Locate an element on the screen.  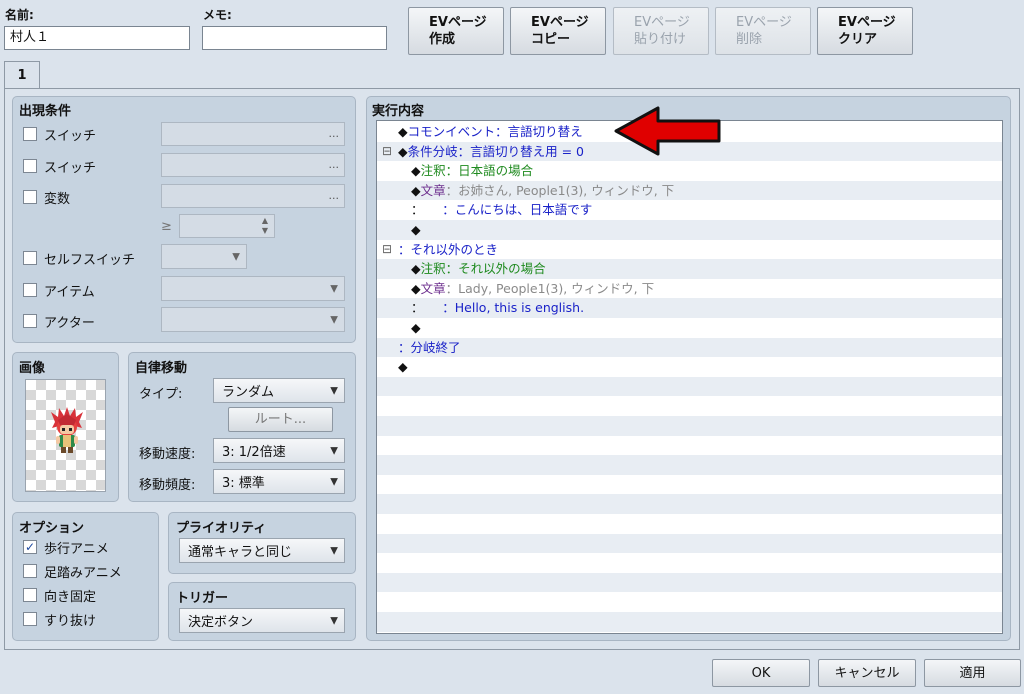
name-input: 村人１ is located at coordinates (97, 38).